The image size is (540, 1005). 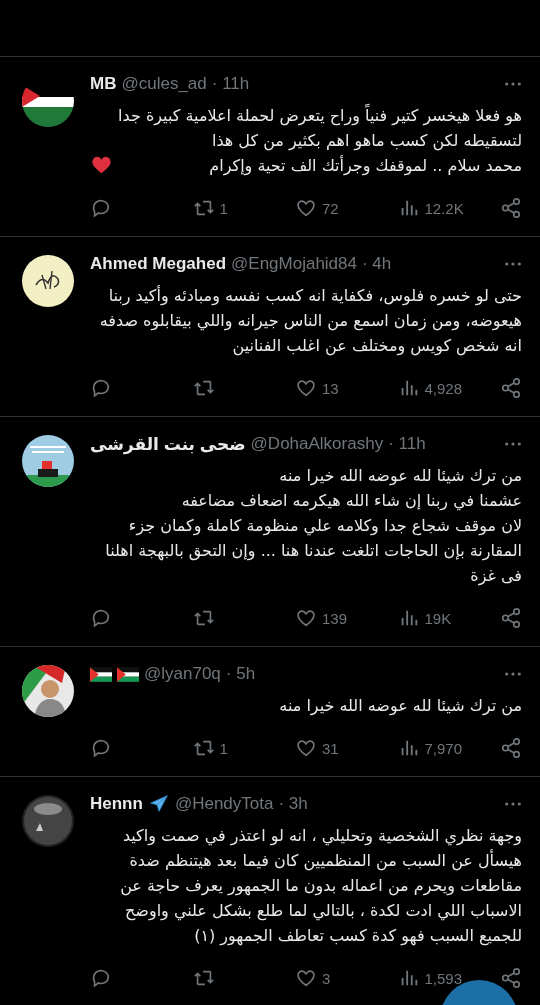 What do you see at coordinates (224, 804) in the screenshot?
I see `author-handle: @HendyTota` at bounding box center [224, 804].